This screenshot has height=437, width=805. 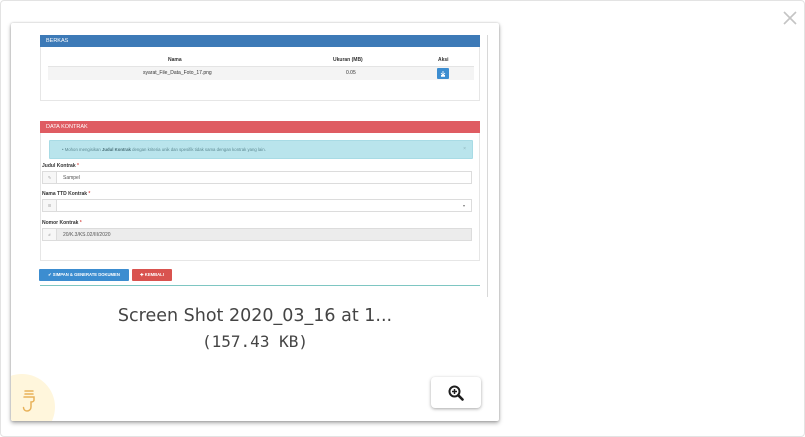 What do you see at coordinates (257, 234) in the screenshot?
I see `nomor-input: # 20/K.3/KS.02/III/2020` at bounding box center [257, 234].